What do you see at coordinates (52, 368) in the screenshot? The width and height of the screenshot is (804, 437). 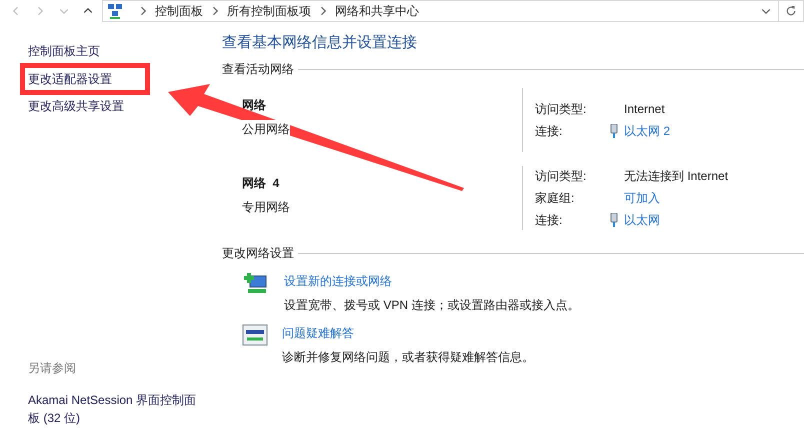 I see `see-also-heading: 另请参阅` at bounding box center [52, 368].